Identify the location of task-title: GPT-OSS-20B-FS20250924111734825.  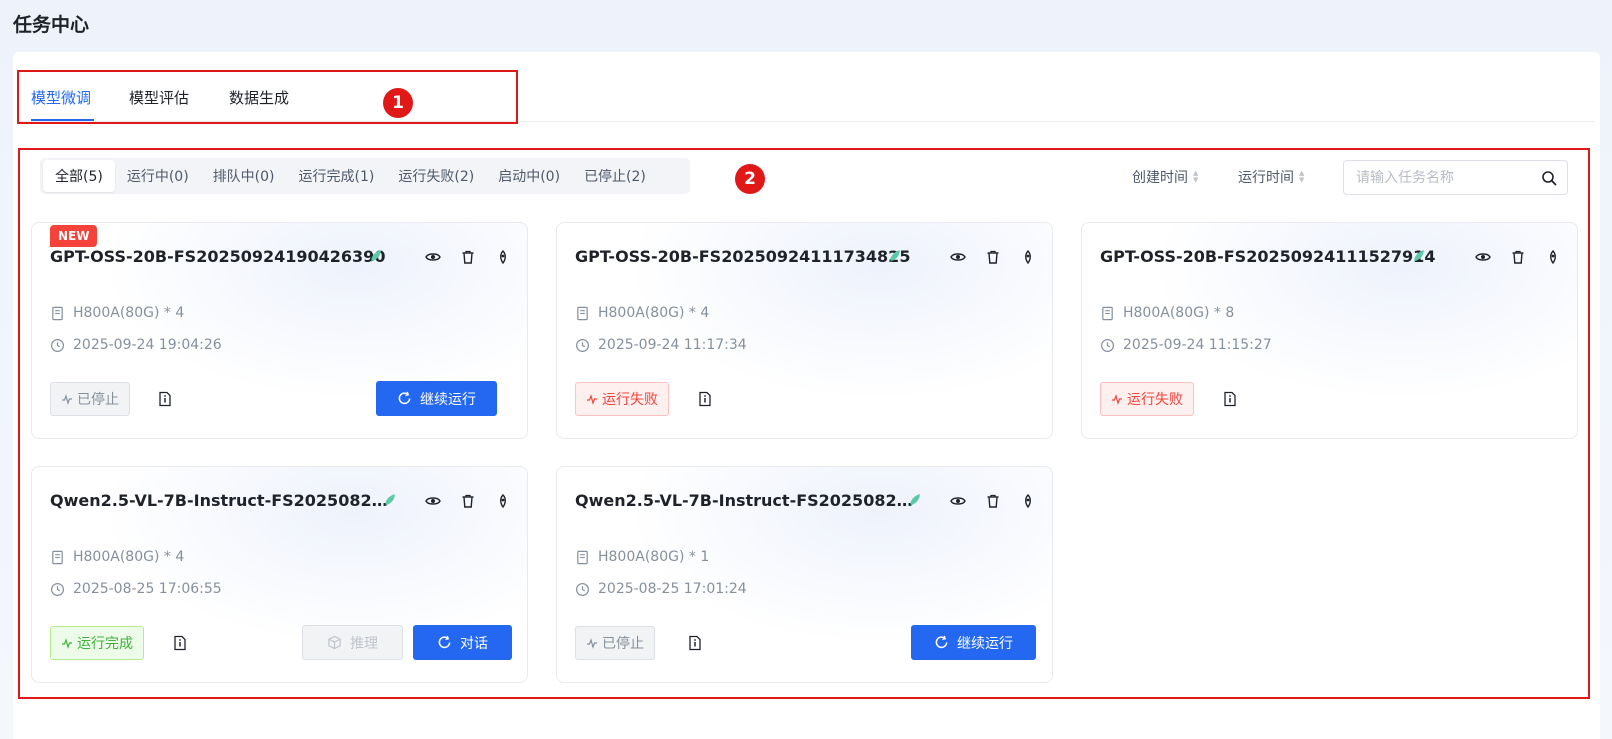
(743, 256).